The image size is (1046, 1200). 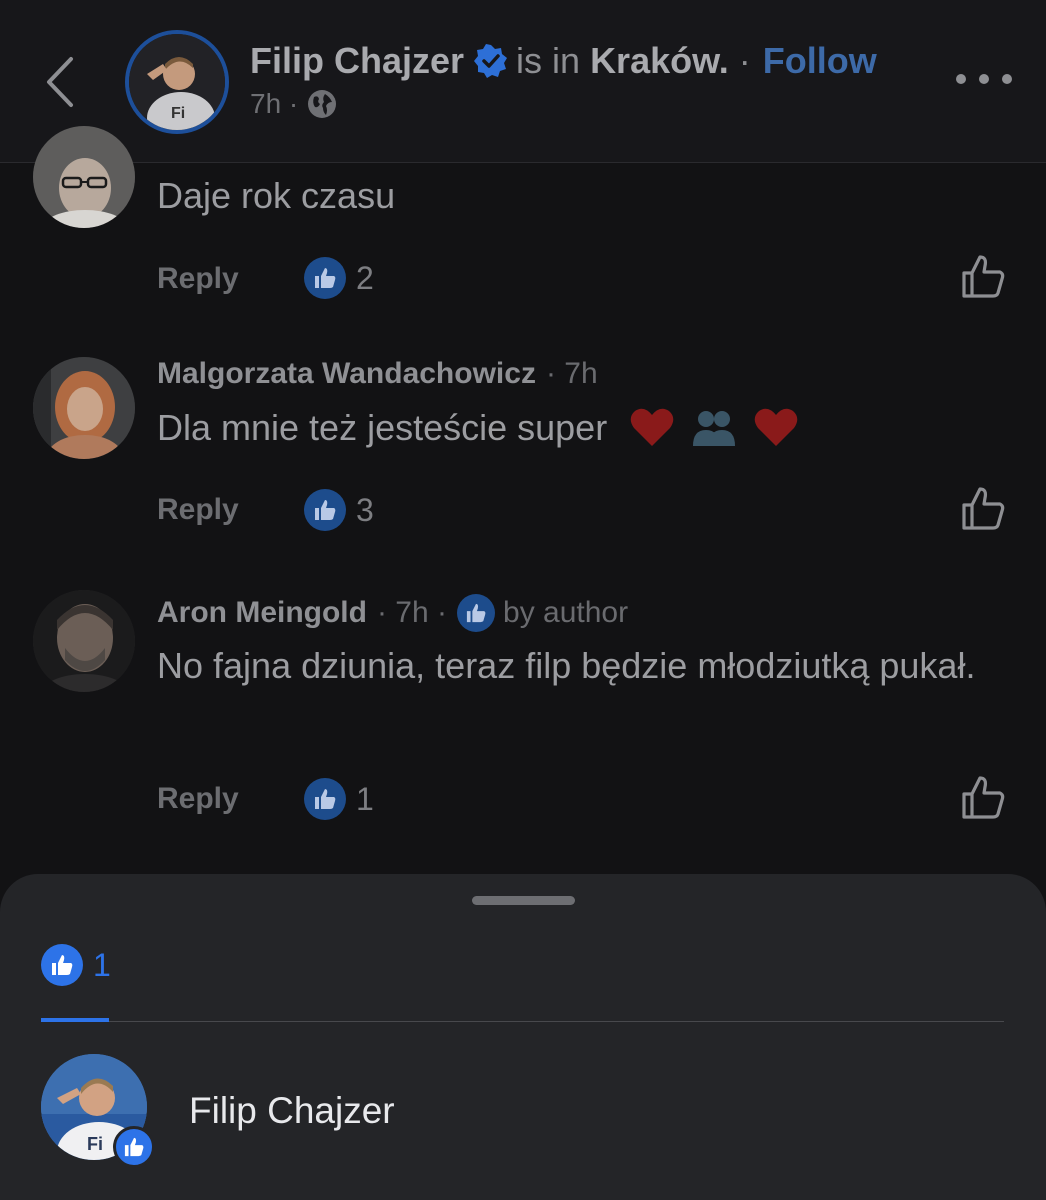 I want to click on like-count-value: 3, so click(x=365, y=509).